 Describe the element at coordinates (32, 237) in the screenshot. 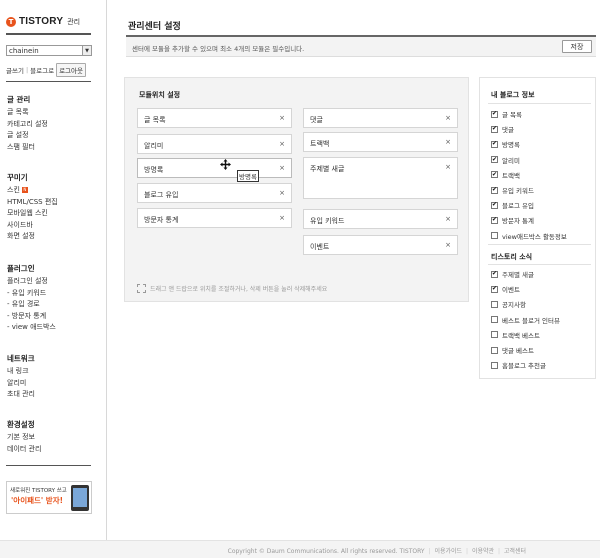

I see `sidebar-item-screen-settings: 화면 설정` at that location.